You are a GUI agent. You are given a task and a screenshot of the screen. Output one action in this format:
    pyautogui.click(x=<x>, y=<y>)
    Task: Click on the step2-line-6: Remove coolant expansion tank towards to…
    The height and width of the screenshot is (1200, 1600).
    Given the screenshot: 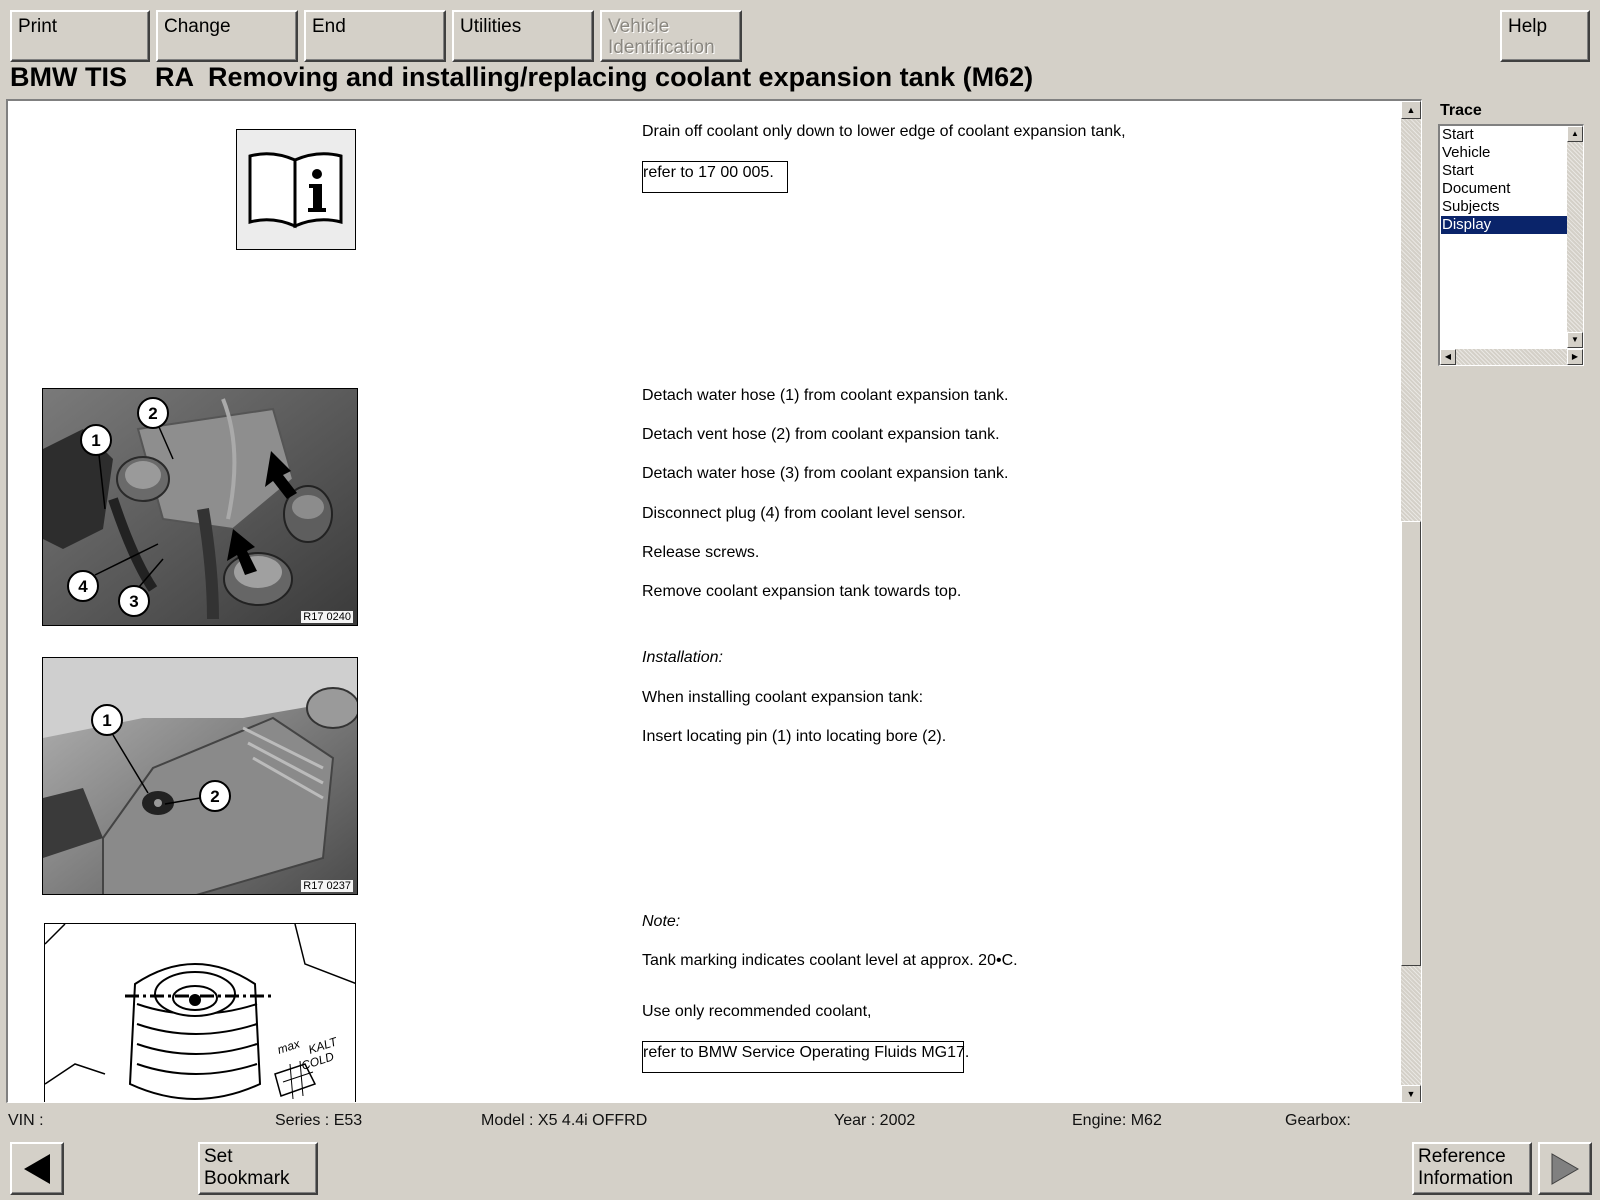 What is the action you would take?
    pyautogui.click(x=802, y=591)
    